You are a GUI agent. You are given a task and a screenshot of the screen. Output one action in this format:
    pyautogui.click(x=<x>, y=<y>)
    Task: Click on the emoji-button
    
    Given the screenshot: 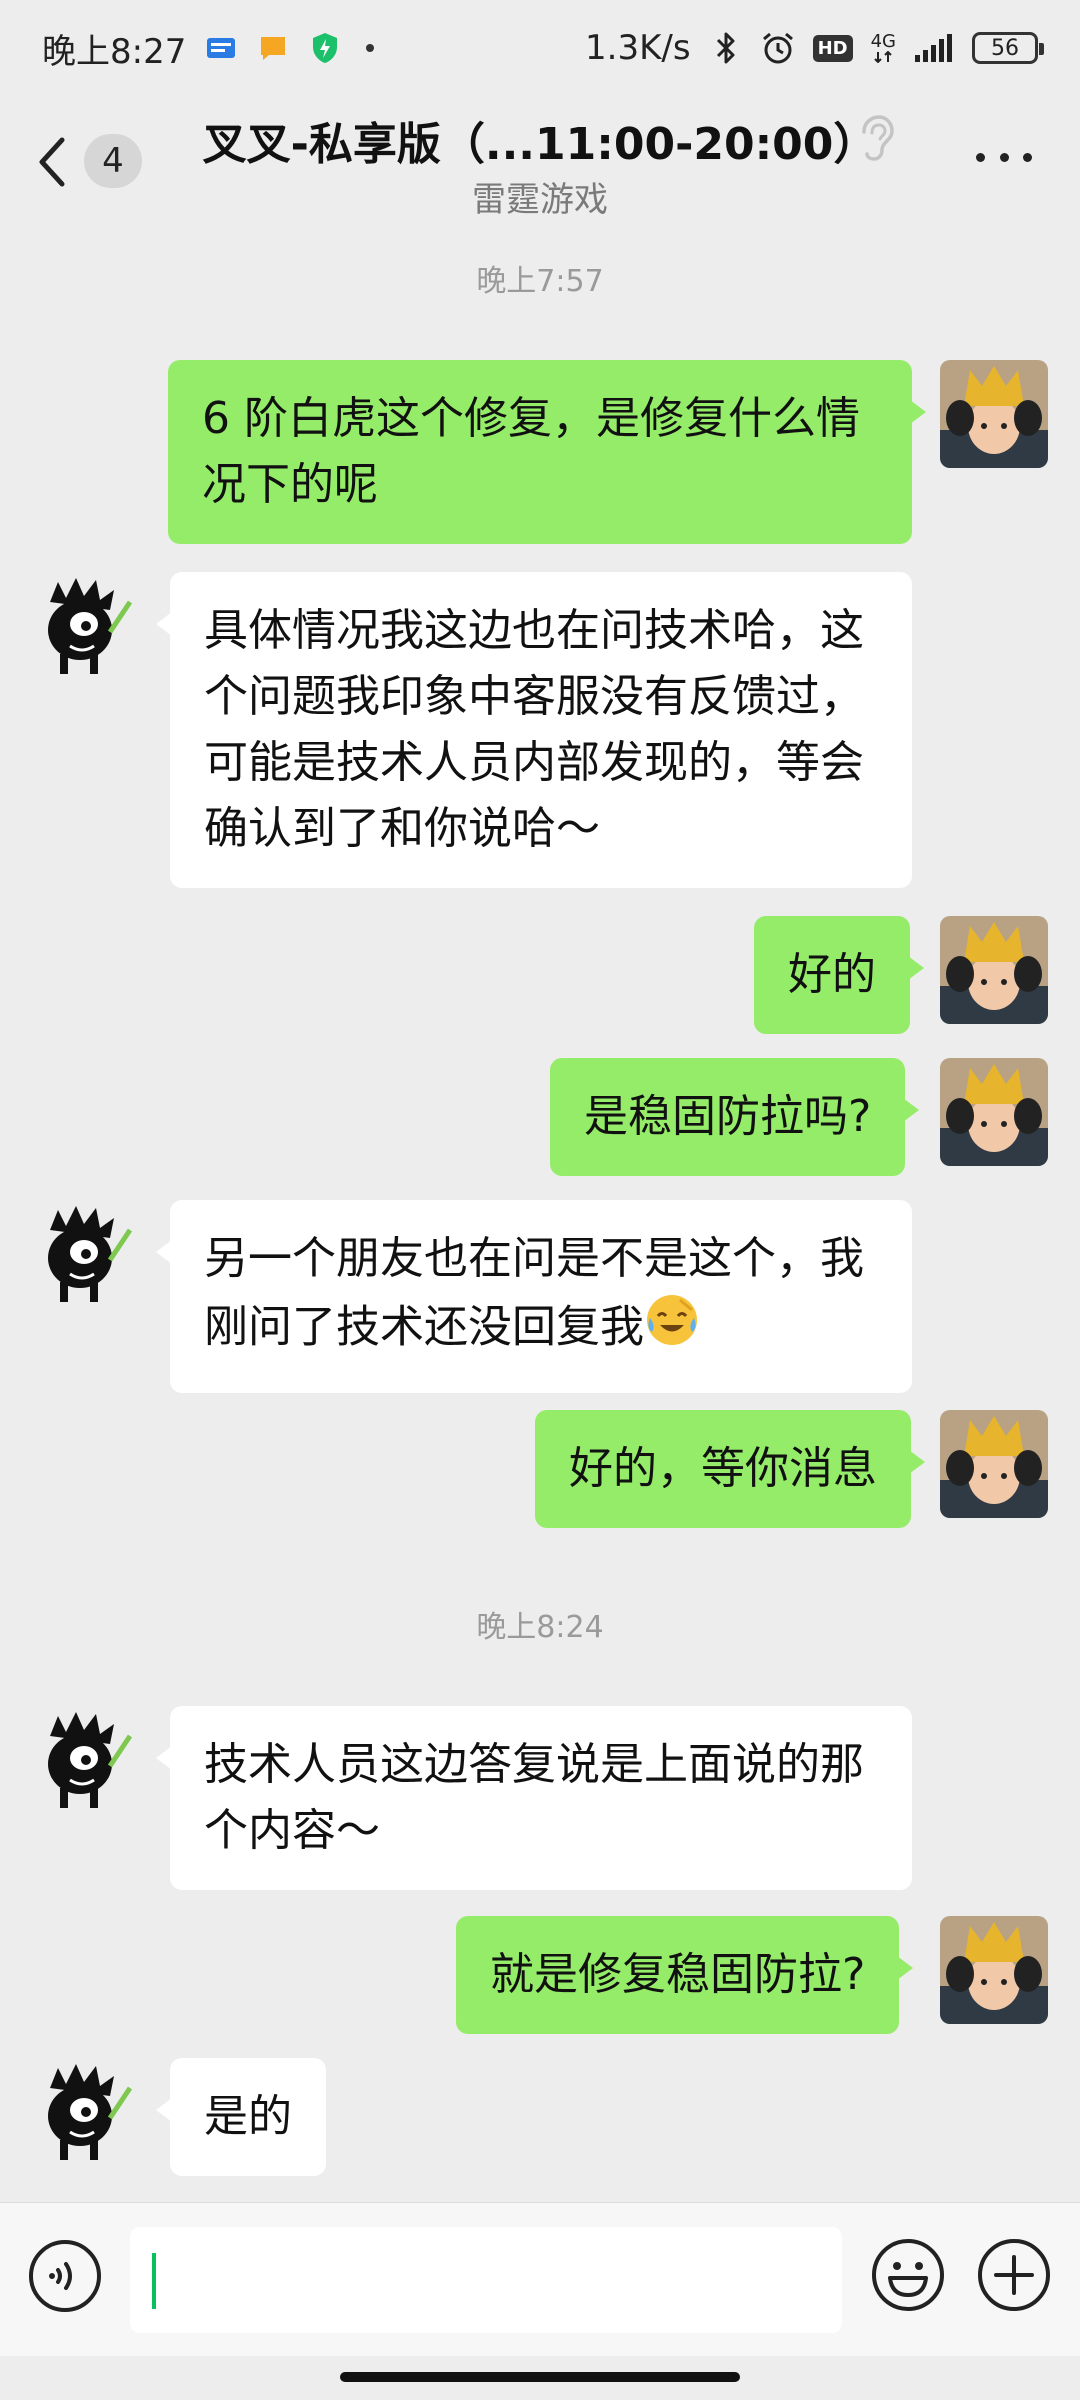 What is the action you would take?
    pyautogui.click(x=908, y=2275)
    